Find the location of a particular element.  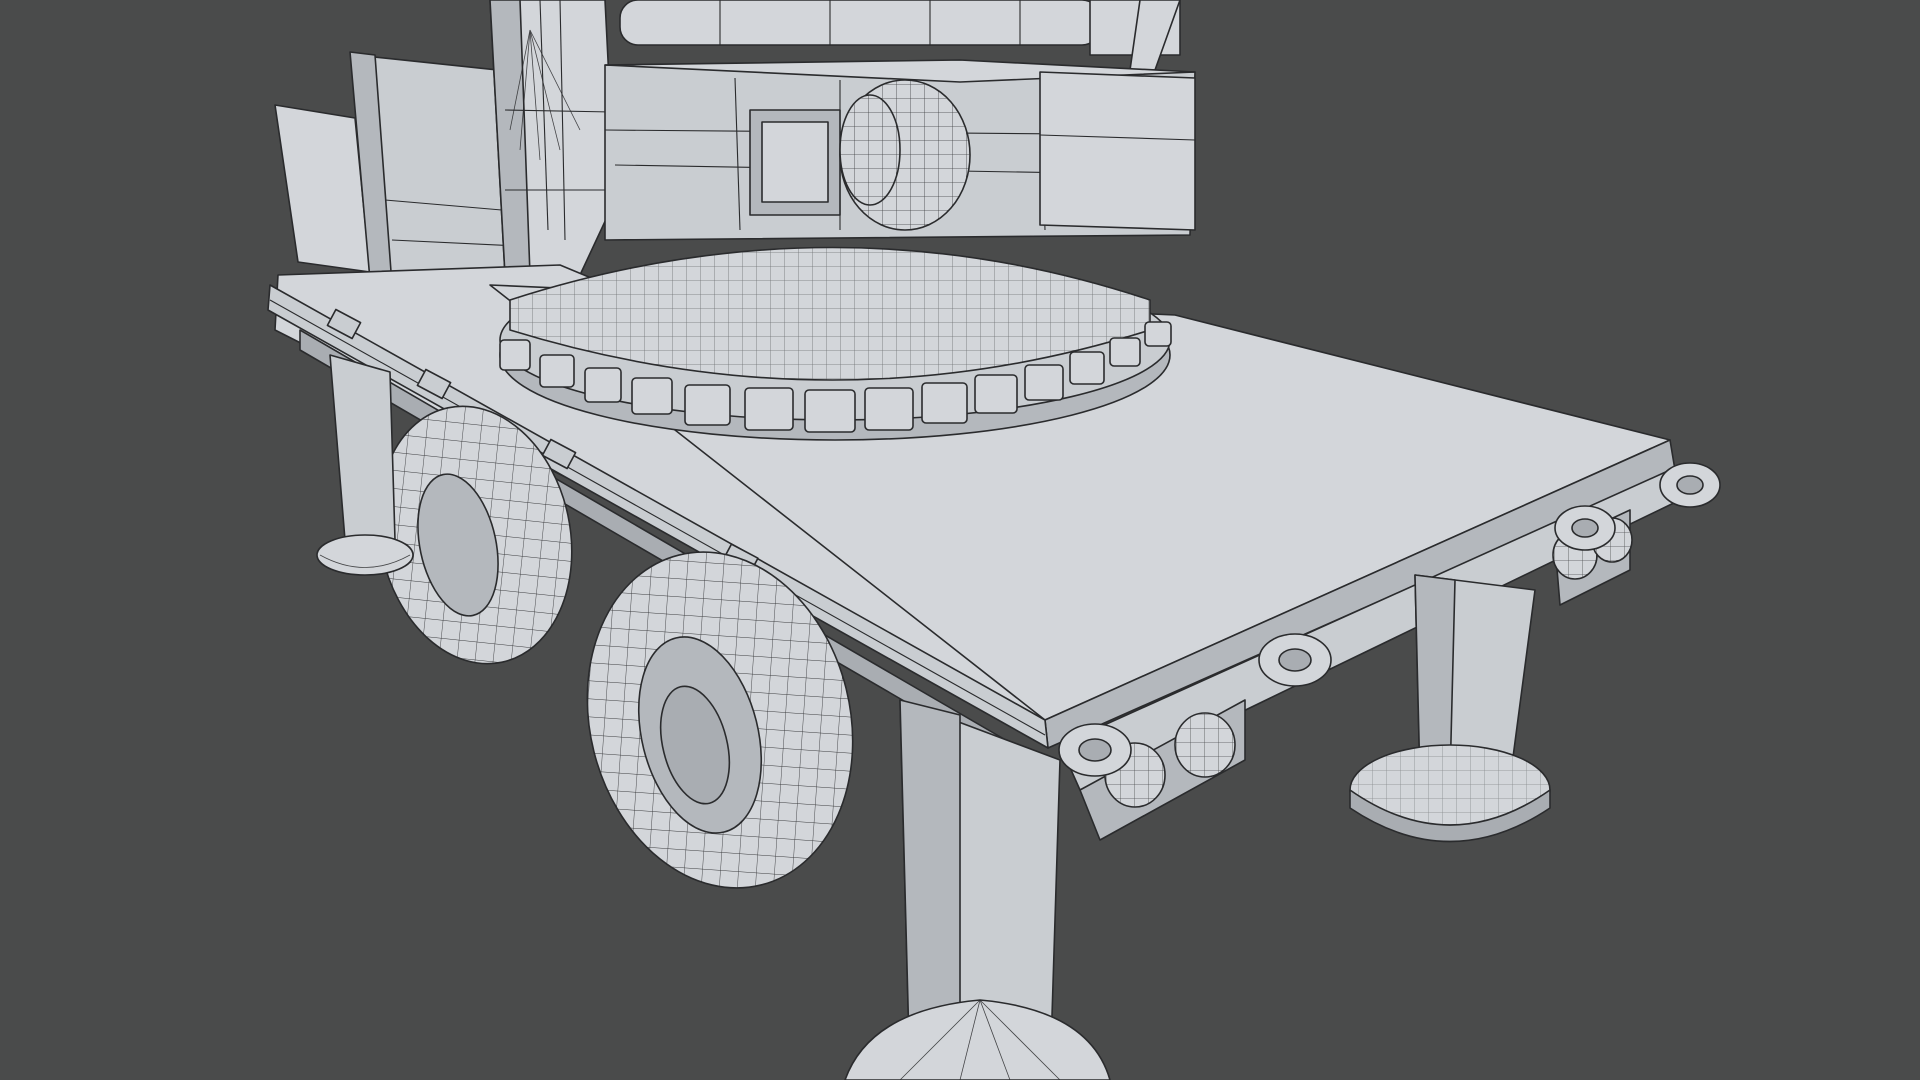

turntable is located at coordinates (835, 343).